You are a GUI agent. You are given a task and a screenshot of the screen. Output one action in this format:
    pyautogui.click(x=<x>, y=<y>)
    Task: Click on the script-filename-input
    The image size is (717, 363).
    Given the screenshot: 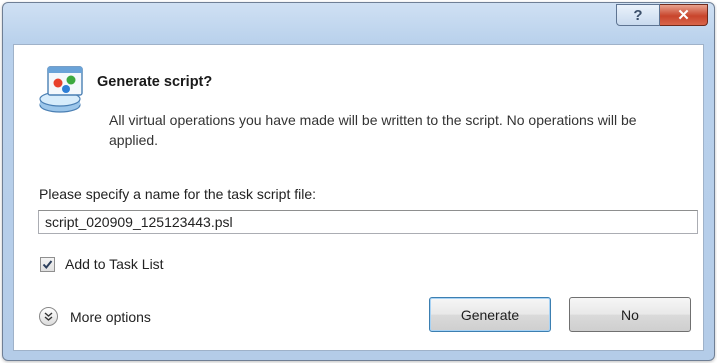 What is the action you would take?
    pyautogui.click(x=368, y=222)
    